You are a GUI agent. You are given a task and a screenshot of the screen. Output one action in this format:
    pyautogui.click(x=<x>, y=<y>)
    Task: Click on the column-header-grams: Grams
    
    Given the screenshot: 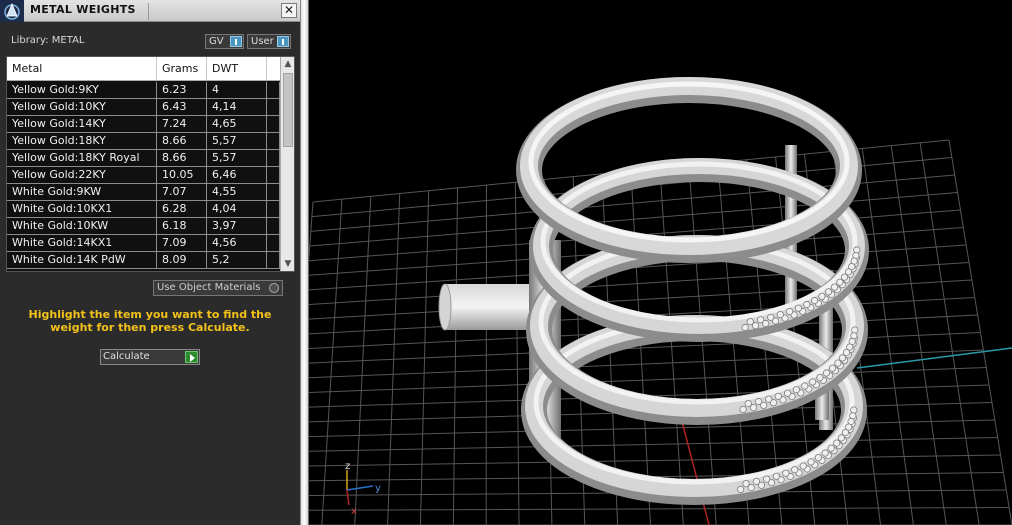 What is the action you would take?
    pyautogui.click(x=182, y=69)
    